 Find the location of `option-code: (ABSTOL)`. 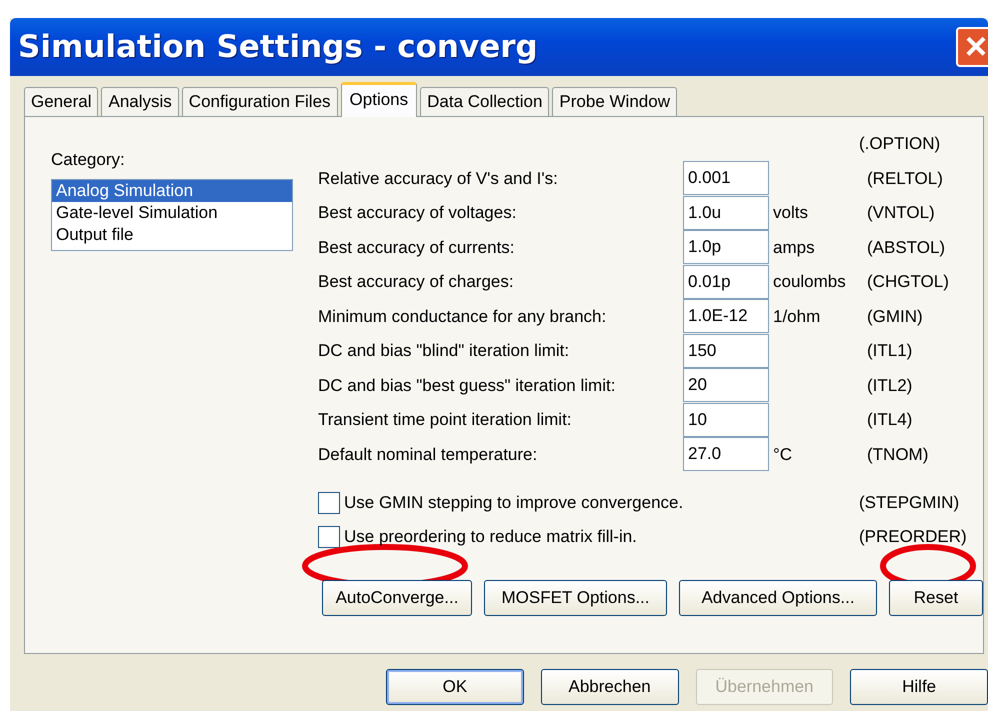

option-code: (ABSTOL) is located at coordinates (906, 247).